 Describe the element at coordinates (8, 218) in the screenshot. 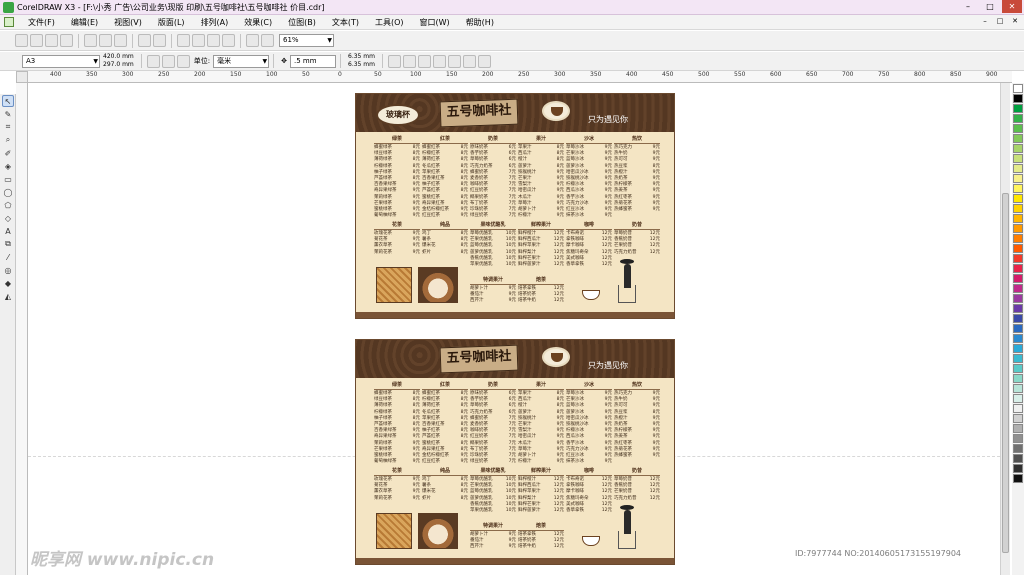

I see `basic-shapes-icon: ◇` at that location.